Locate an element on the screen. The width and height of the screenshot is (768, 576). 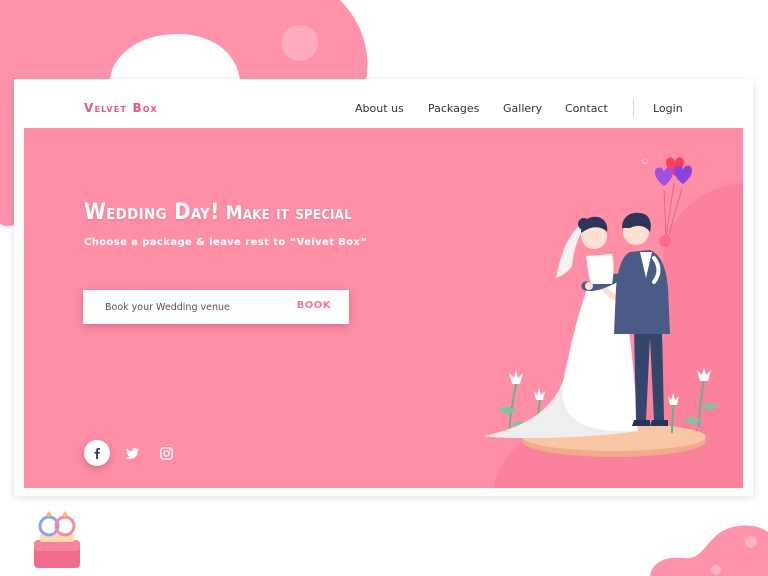
facebook-button is located at coordinates (97, 453).